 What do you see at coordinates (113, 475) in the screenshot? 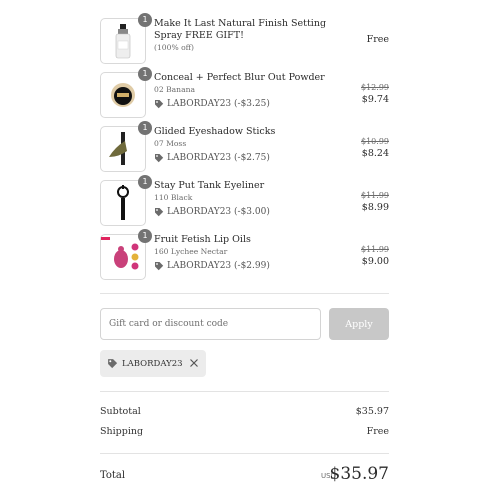
I see `total-label: Total` at bounding box center [113, 475].